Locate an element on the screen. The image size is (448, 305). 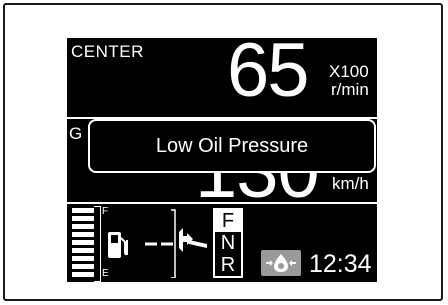
rpm-multiplier: X100 is located at coordinates (349, 71).